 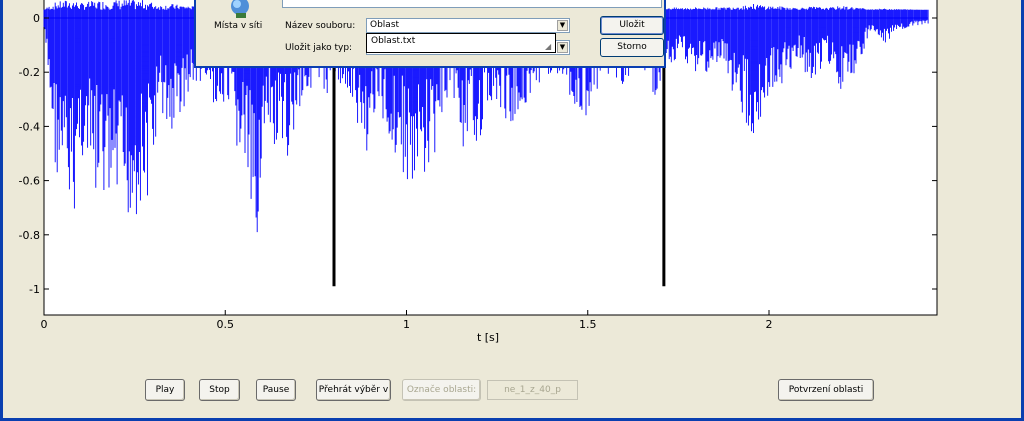 What do you see at coordinates (384, 25) in the screenshot?
I see `filename-input: Oblast` at bounding box center [384, 25].